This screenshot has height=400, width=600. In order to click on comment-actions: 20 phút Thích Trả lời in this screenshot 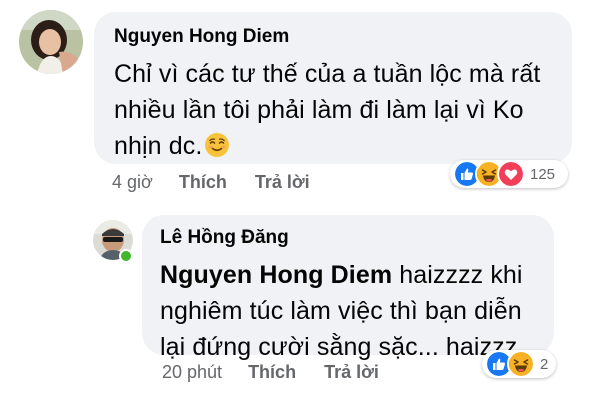, I will do `click(270, 372)`.